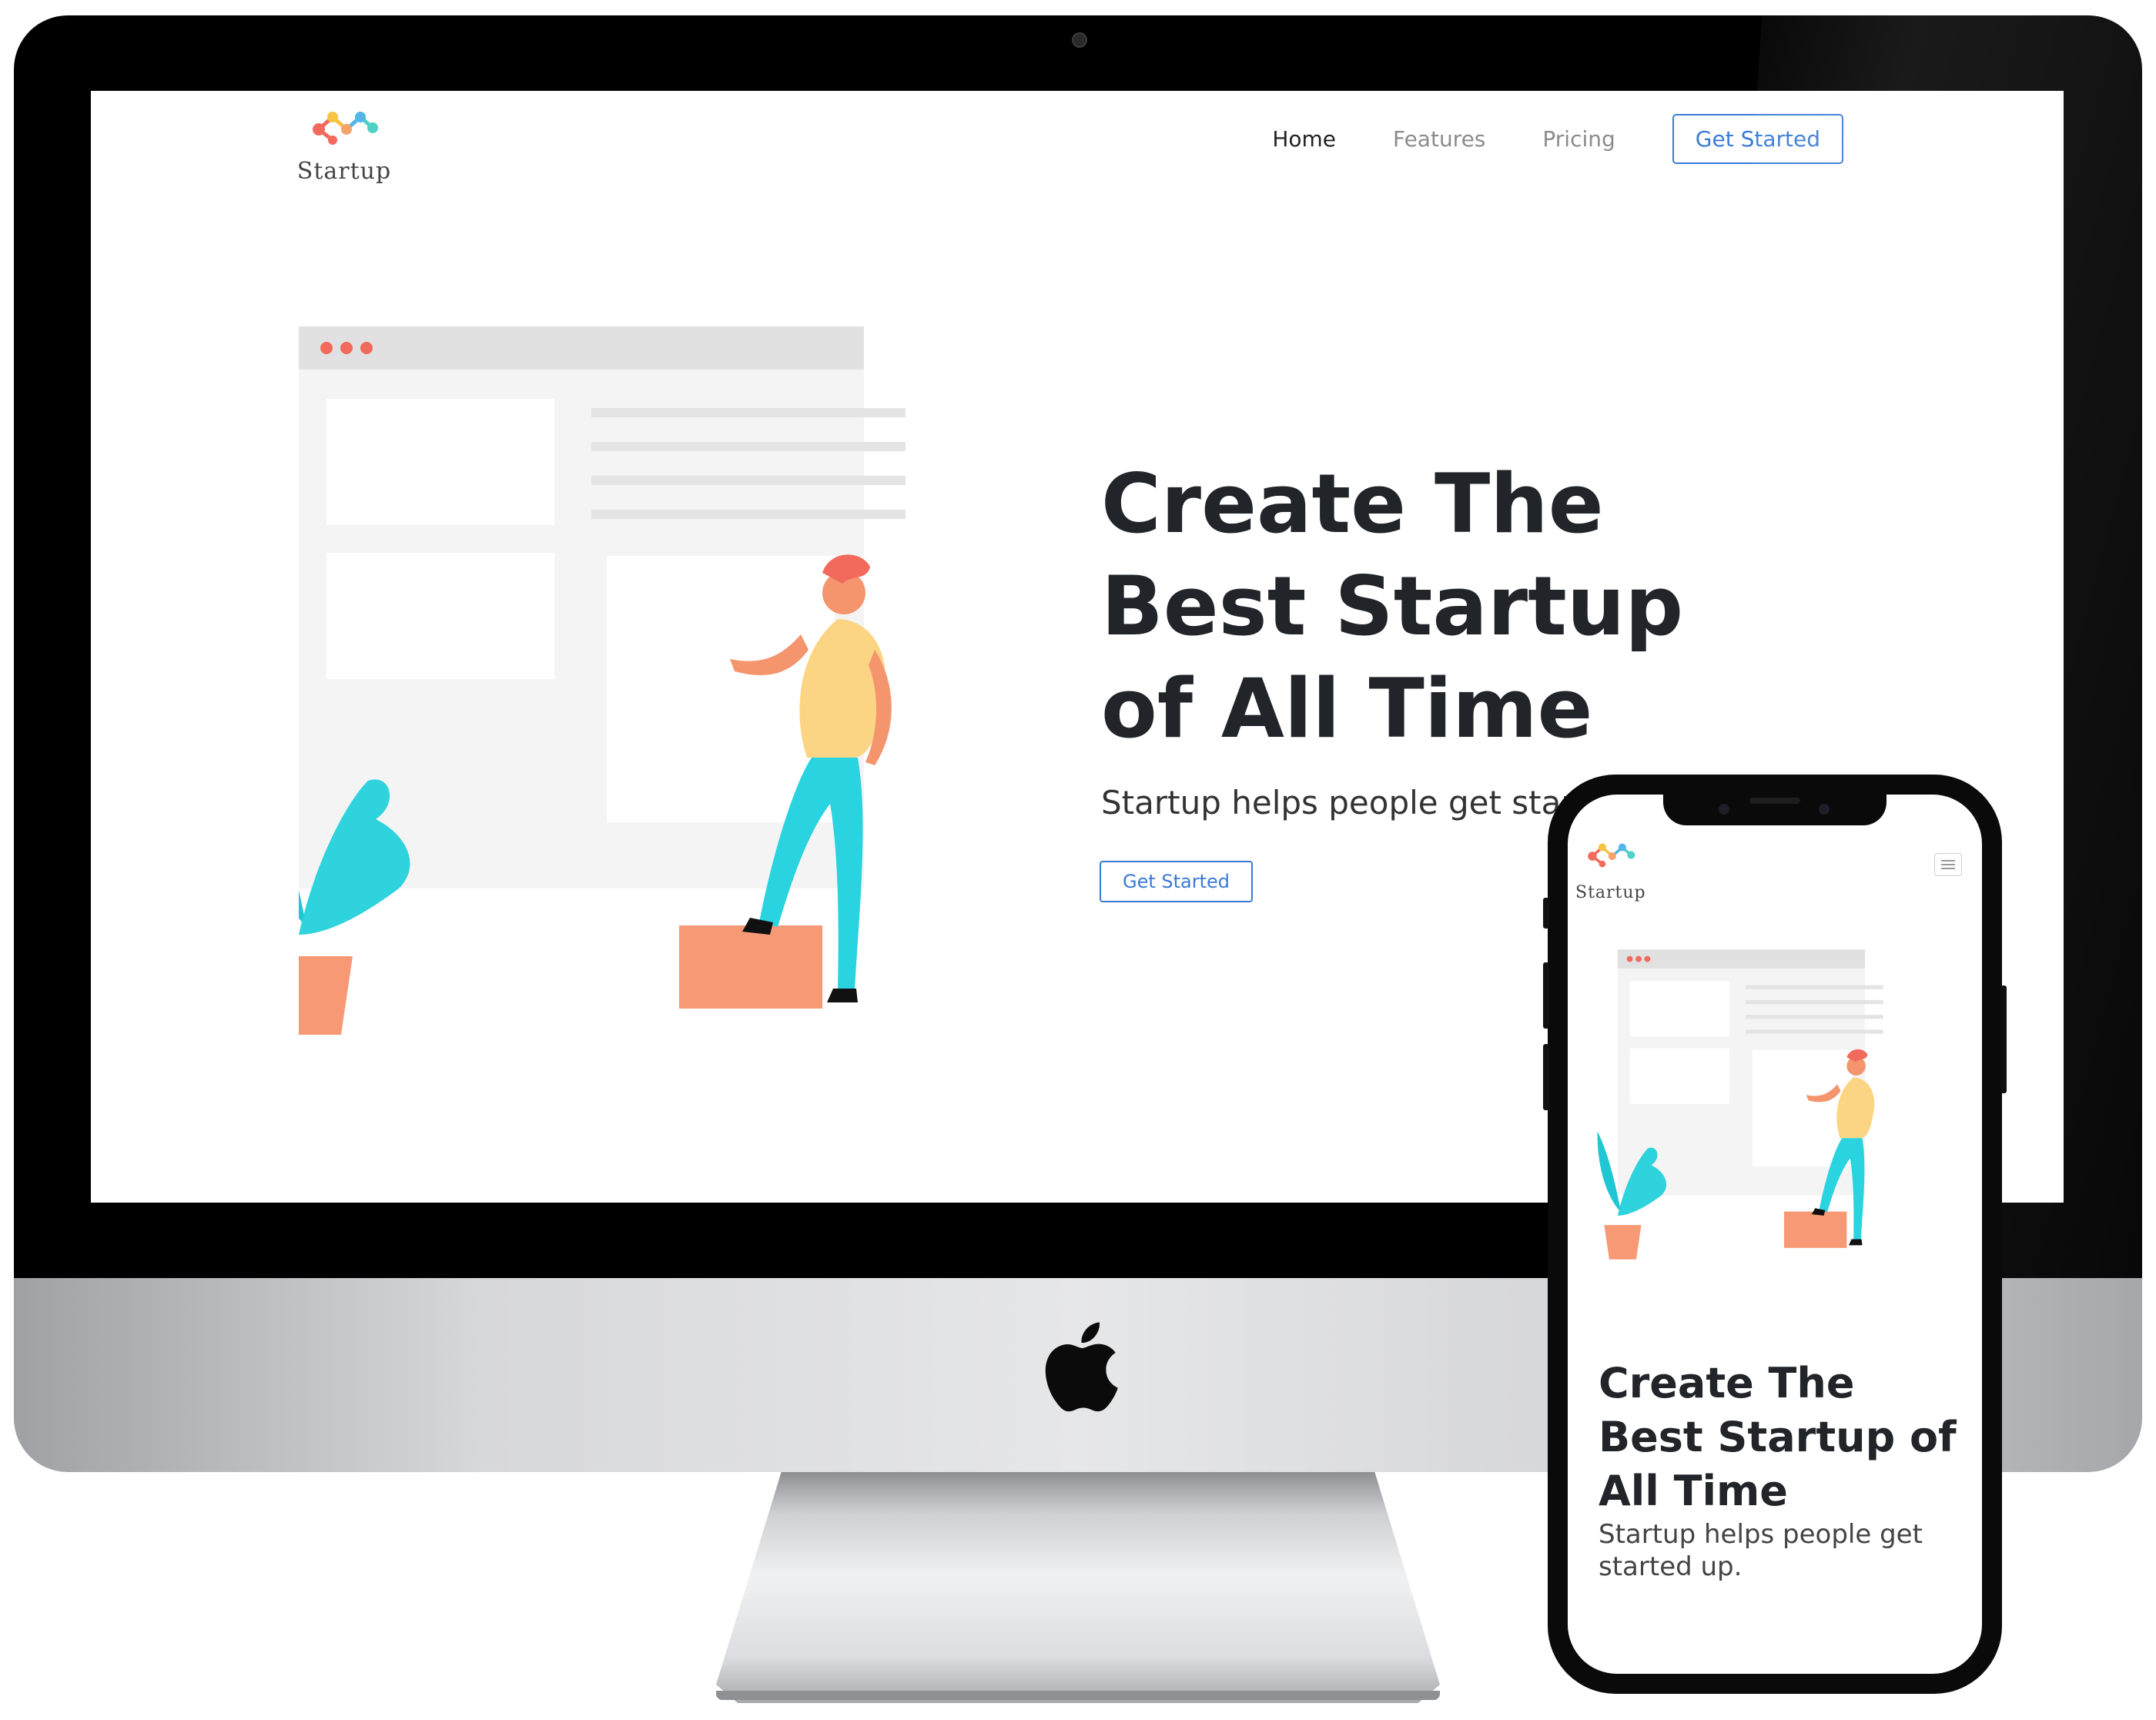 The image size is (2156, 1720). I want to click on box-shape, so click(750, 967).